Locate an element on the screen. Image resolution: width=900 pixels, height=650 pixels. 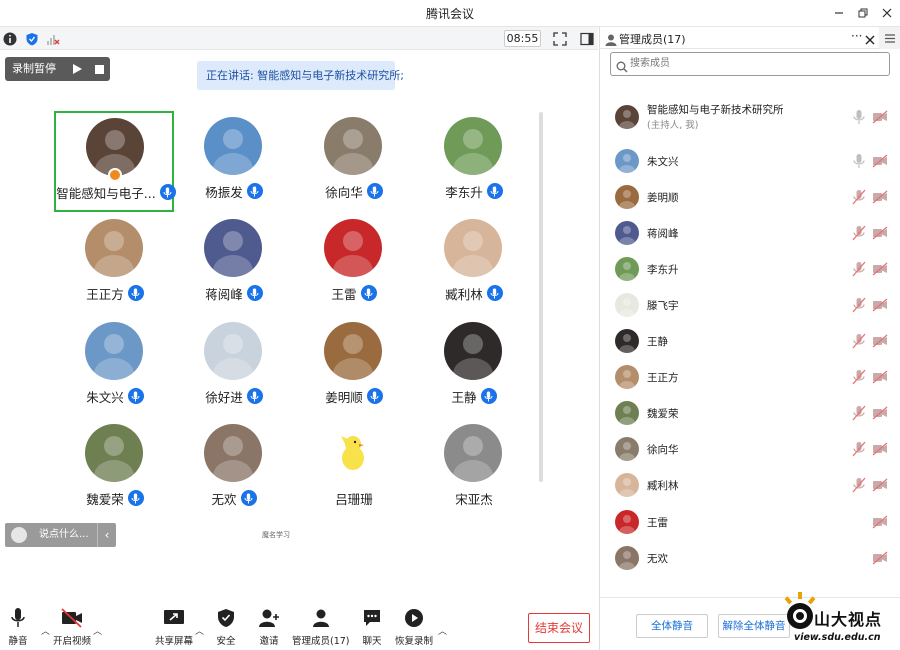
participant-tile: 臧利林 is located at coordinates (474, 264).